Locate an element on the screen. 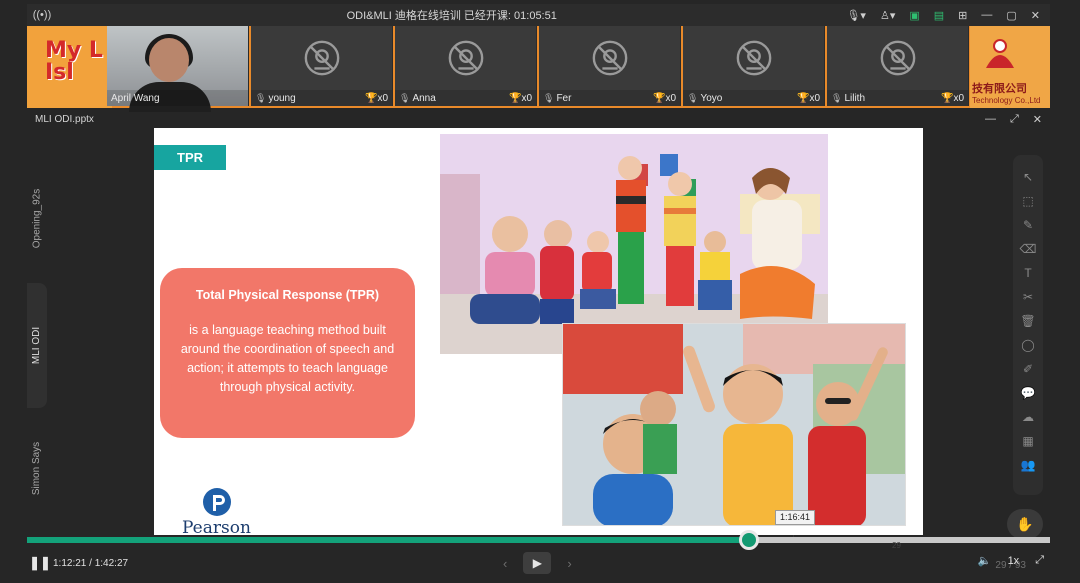  slide-navigation: ‹ ▶ › is located at coordinates (537, 563).